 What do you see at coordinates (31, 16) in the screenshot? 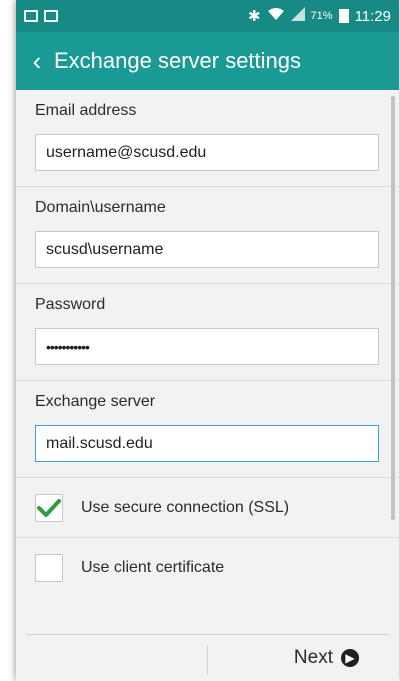
I see `gallery-icon` at bounding box center [31, 16].